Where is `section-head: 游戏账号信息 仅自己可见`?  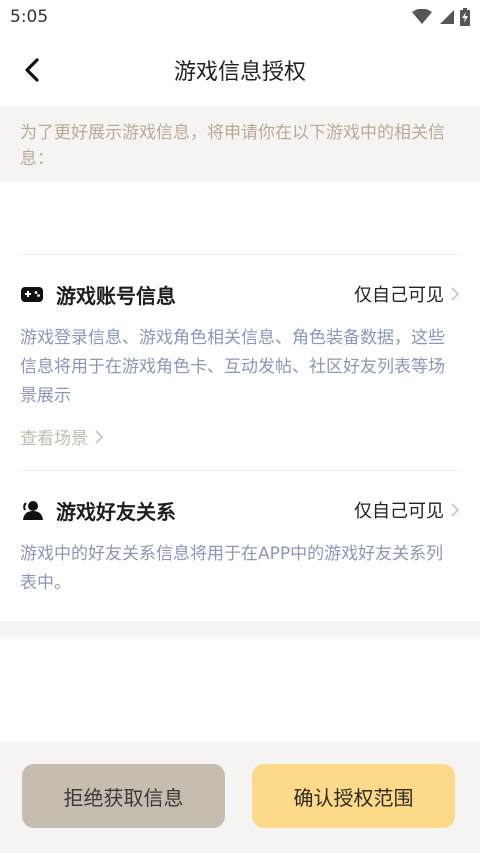 section-head: 游戏账号信息 仅自己可见 is located at coordinates (240, 294).